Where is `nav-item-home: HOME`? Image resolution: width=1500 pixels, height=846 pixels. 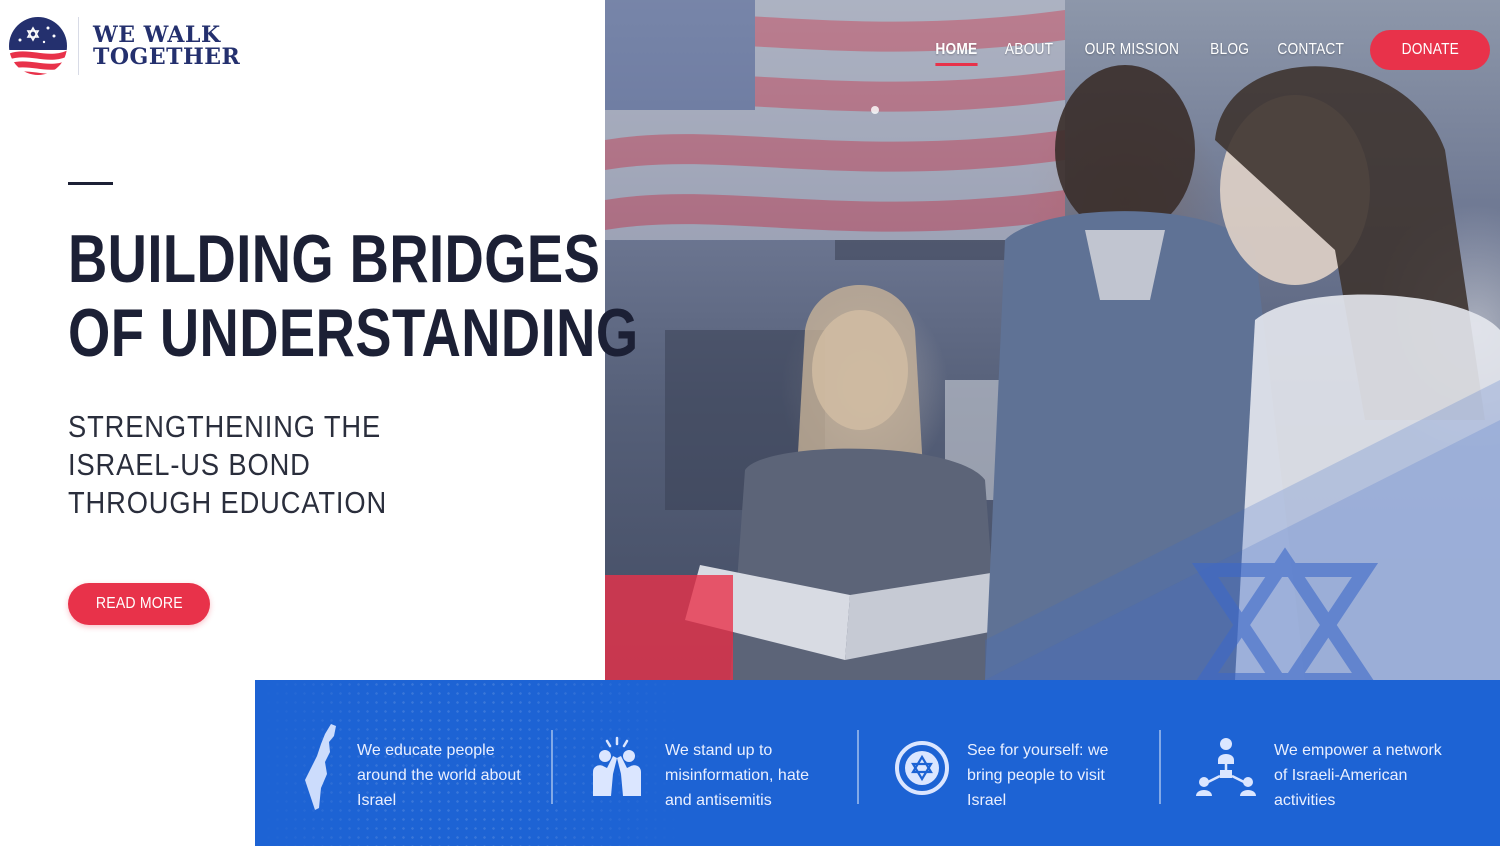 nav-item-home: HOME is located at coordinates (956, 53).